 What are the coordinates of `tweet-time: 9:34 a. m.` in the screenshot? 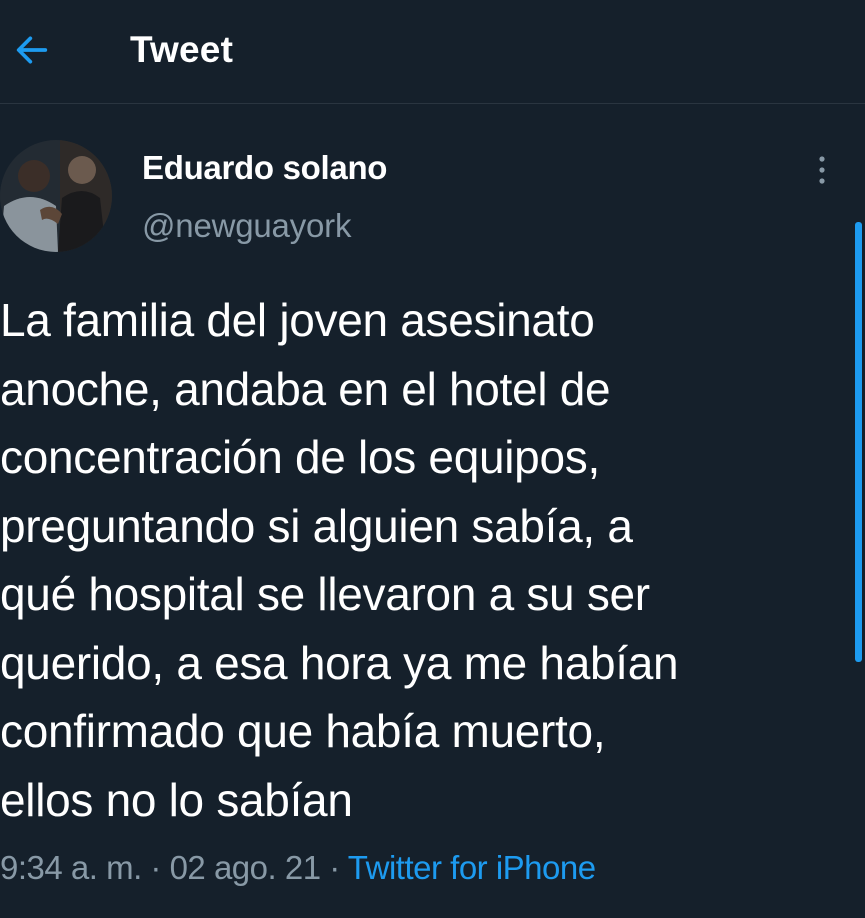 It's located at (71, 867).